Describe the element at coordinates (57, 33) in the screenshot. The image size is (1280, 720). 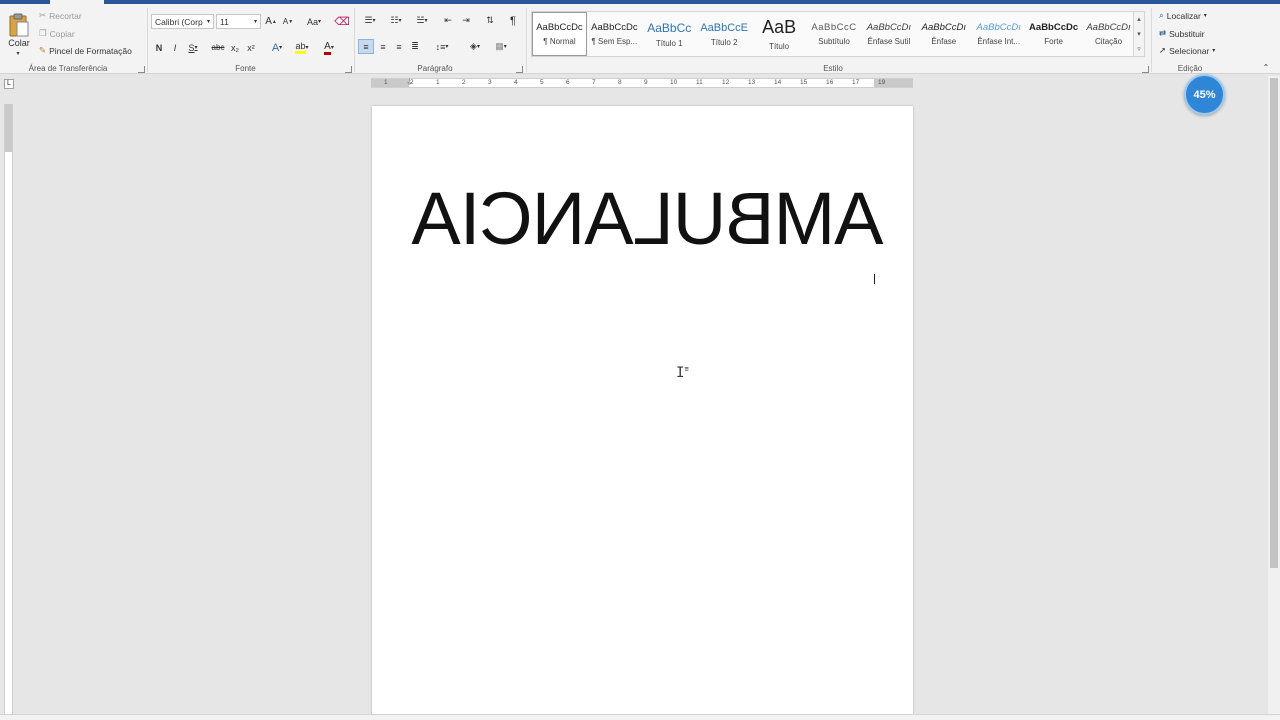
I see `copy-button: ❐ Copiar` at that location.